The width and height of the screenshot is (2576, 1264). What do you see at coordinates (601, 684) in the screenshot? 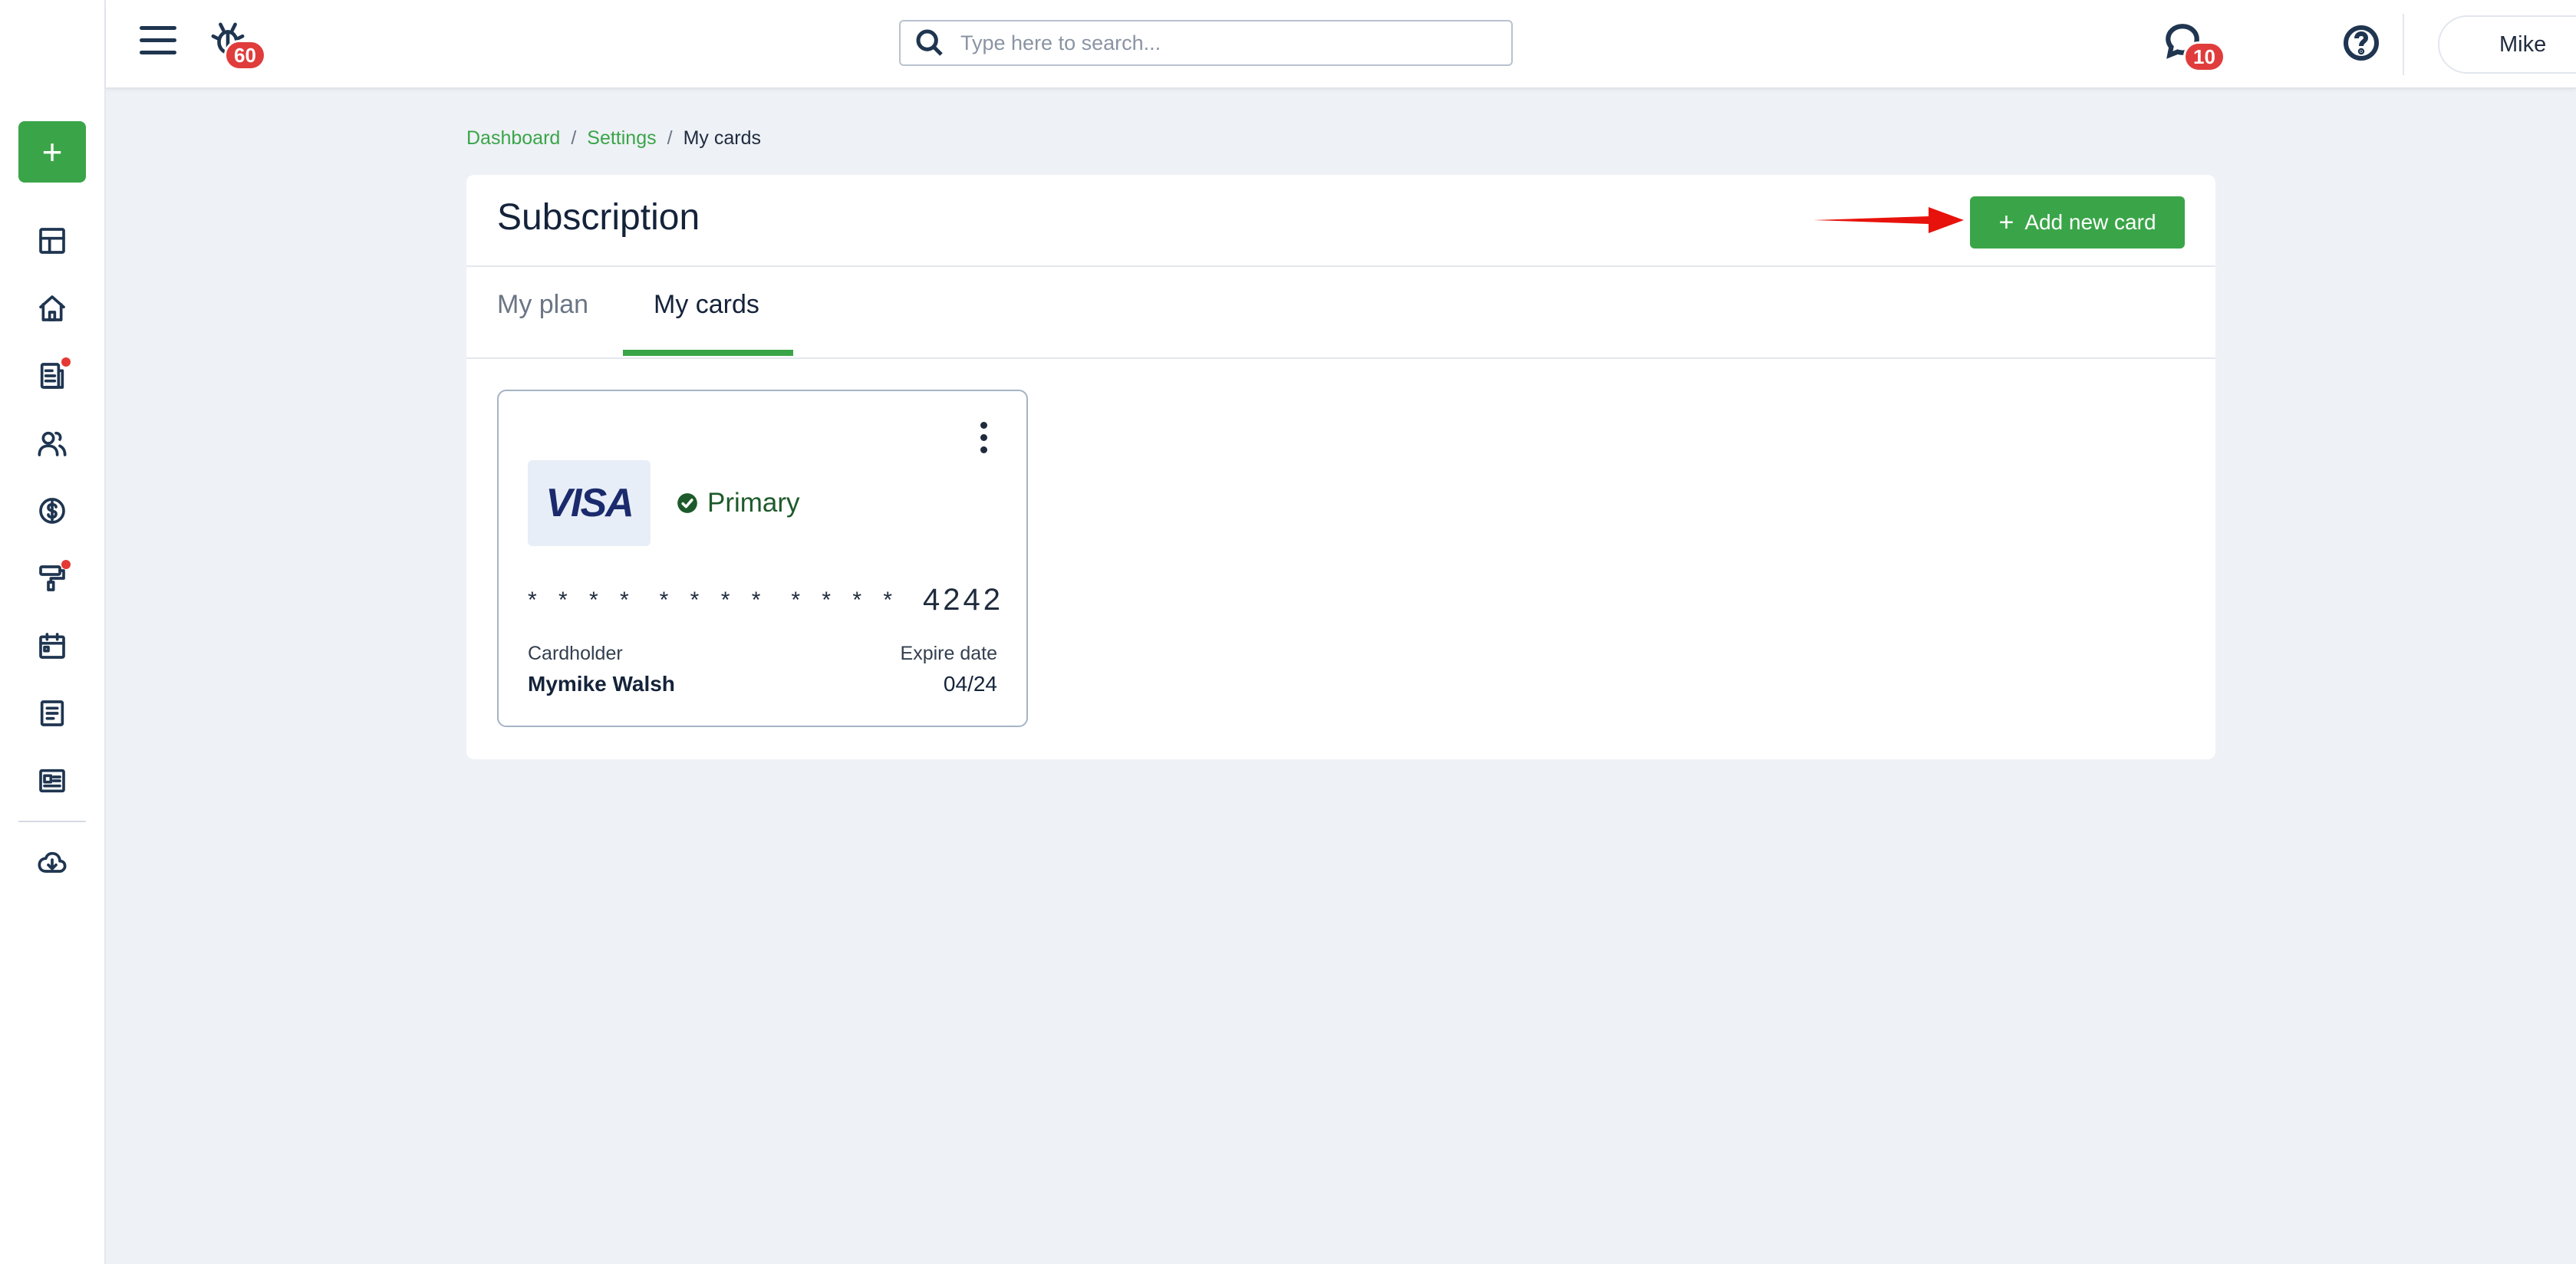
I see `cardholder-name: Mymike Walsh` at bounding box center [601, 684].